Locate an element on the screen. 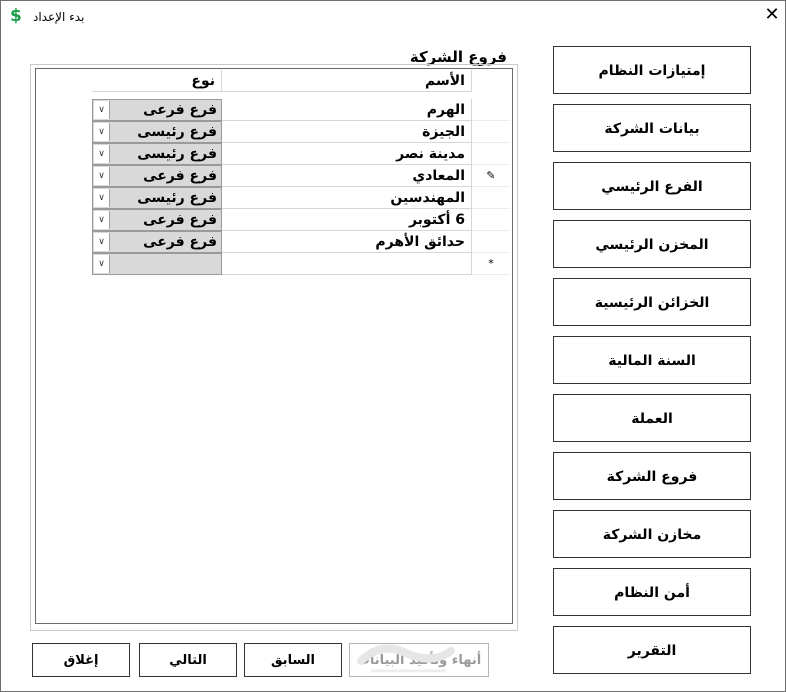 The height and width of the screenshot is (692, 786). branch-name-cell: المعادي is located at coordinates (347, 176).